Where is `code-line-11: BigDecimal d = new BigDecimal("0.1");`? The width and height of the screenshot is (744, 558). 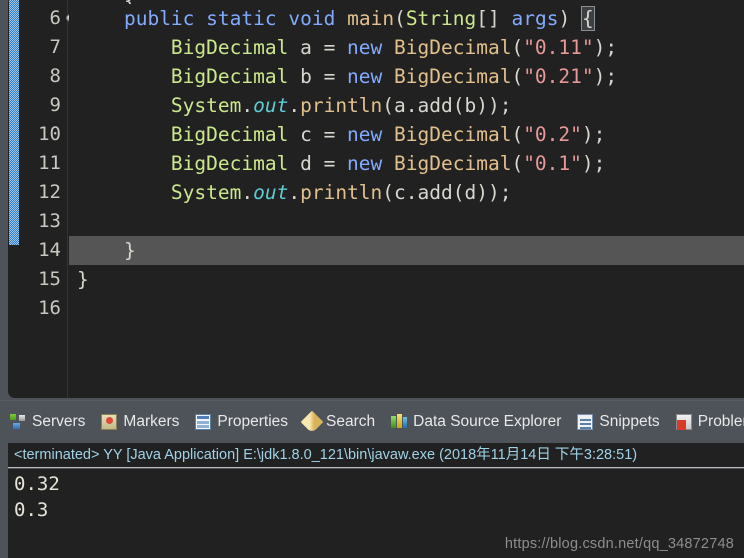 code-line-11: BigDecimal d = new BigDecimal("0.1"); is located at coordinates (406, 163).